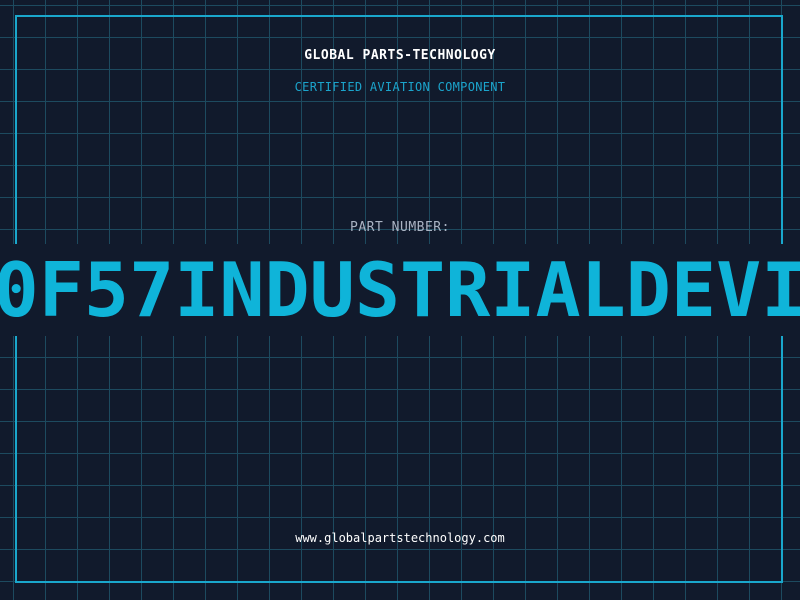  I want to click on website-url: www.globalpartstechnology.com, so click(400, 538).